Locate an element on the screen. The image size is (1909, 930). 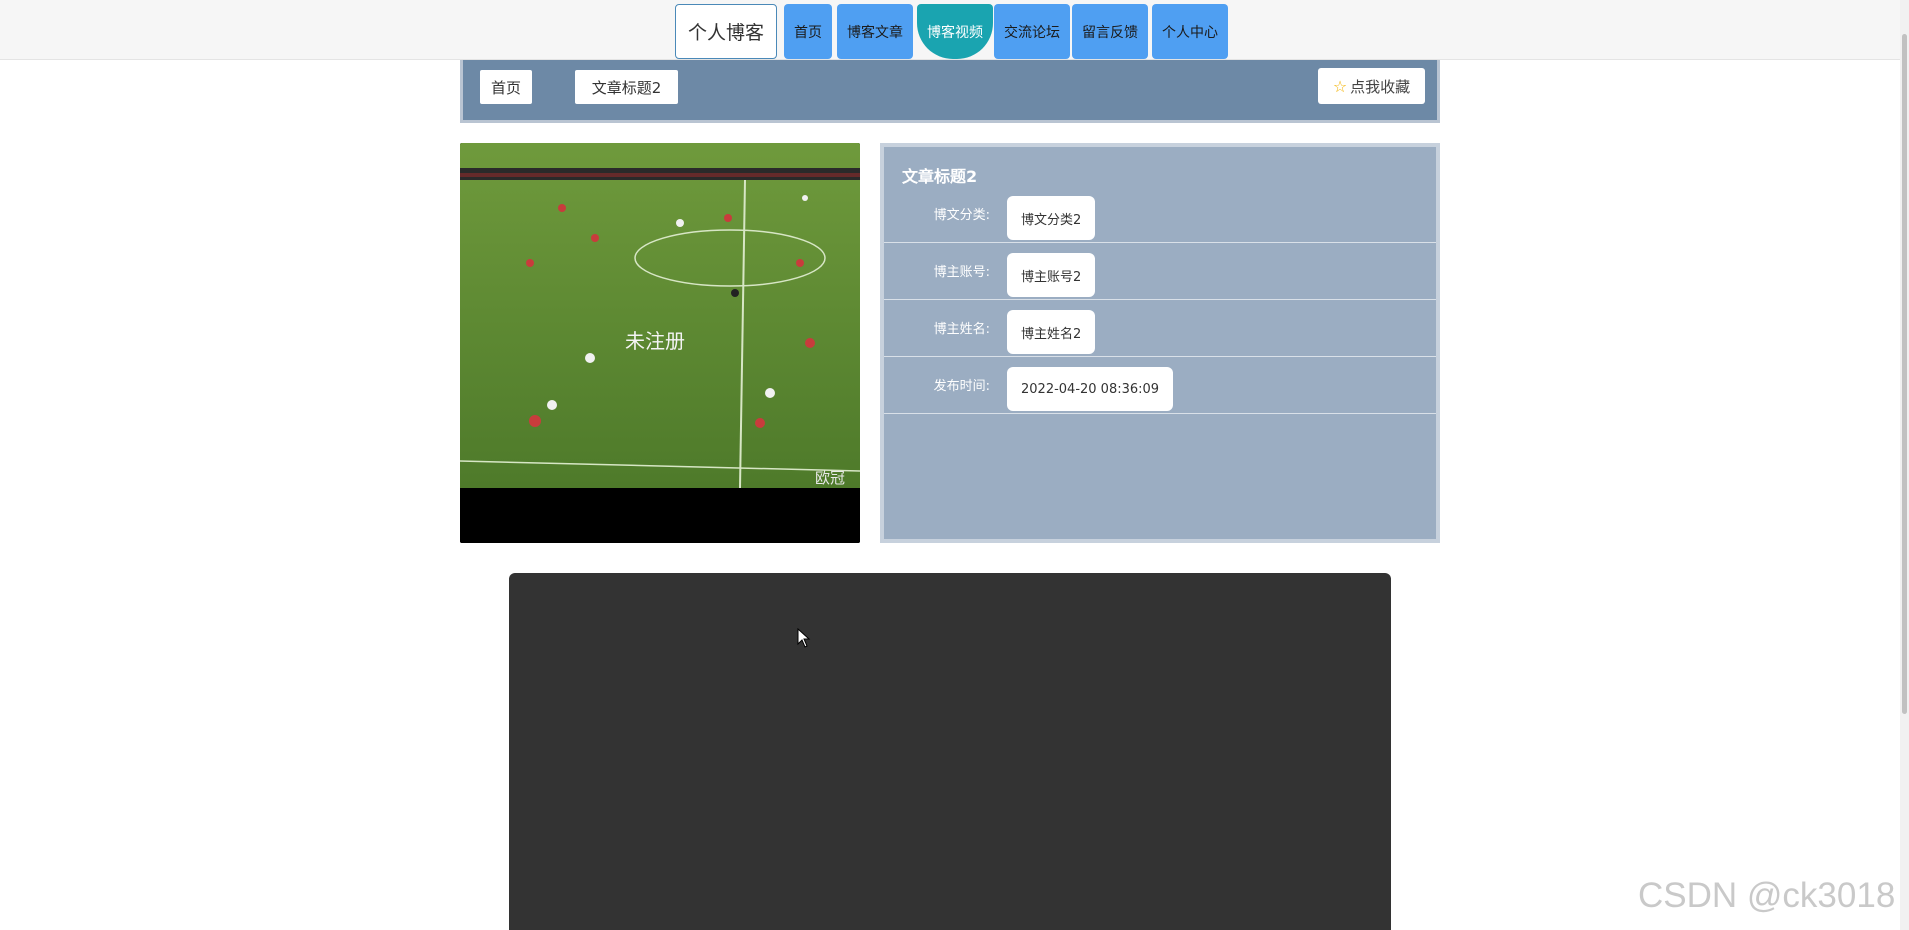
nav-item-blog-articles: 博客文章 is located at coordinates (875, 31).